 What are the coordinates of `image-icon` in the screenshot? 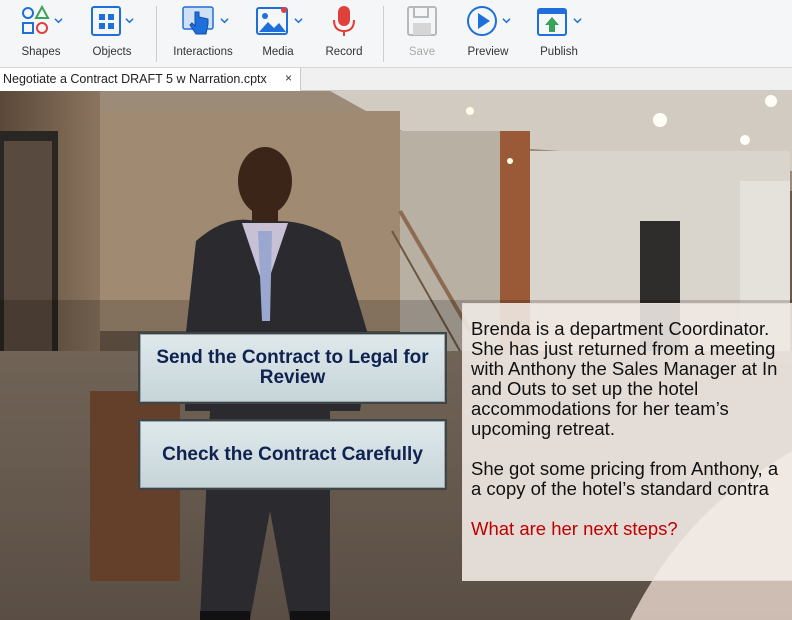 It's located at (272, 21).